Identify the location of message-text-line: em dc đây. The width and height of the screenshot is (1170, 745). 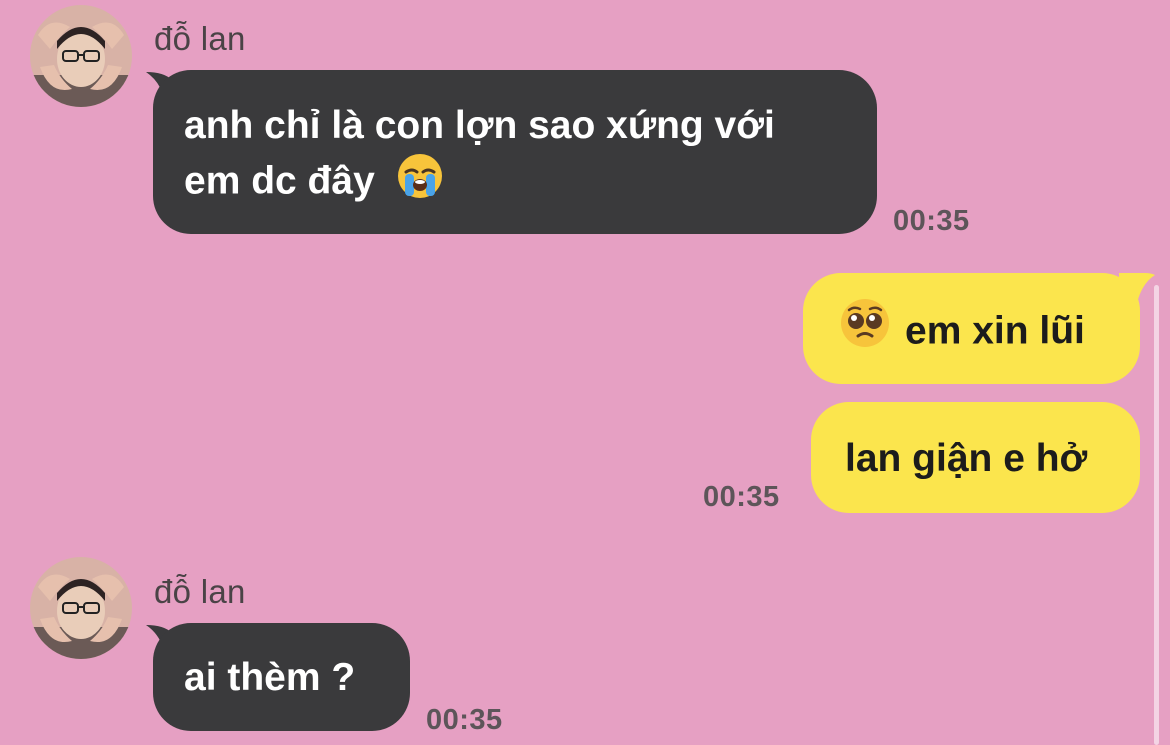
(279, 181).